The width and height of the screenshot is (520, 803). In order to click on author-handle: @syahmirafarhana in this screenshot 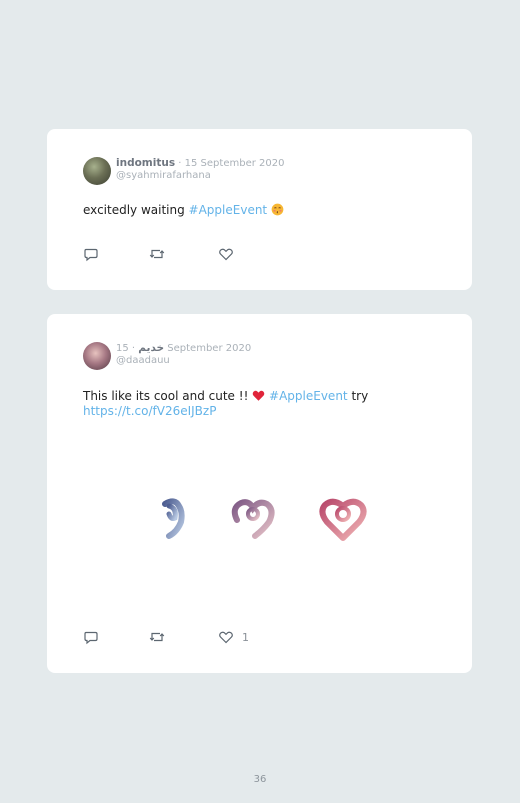, I will do `click(200, 176)`.